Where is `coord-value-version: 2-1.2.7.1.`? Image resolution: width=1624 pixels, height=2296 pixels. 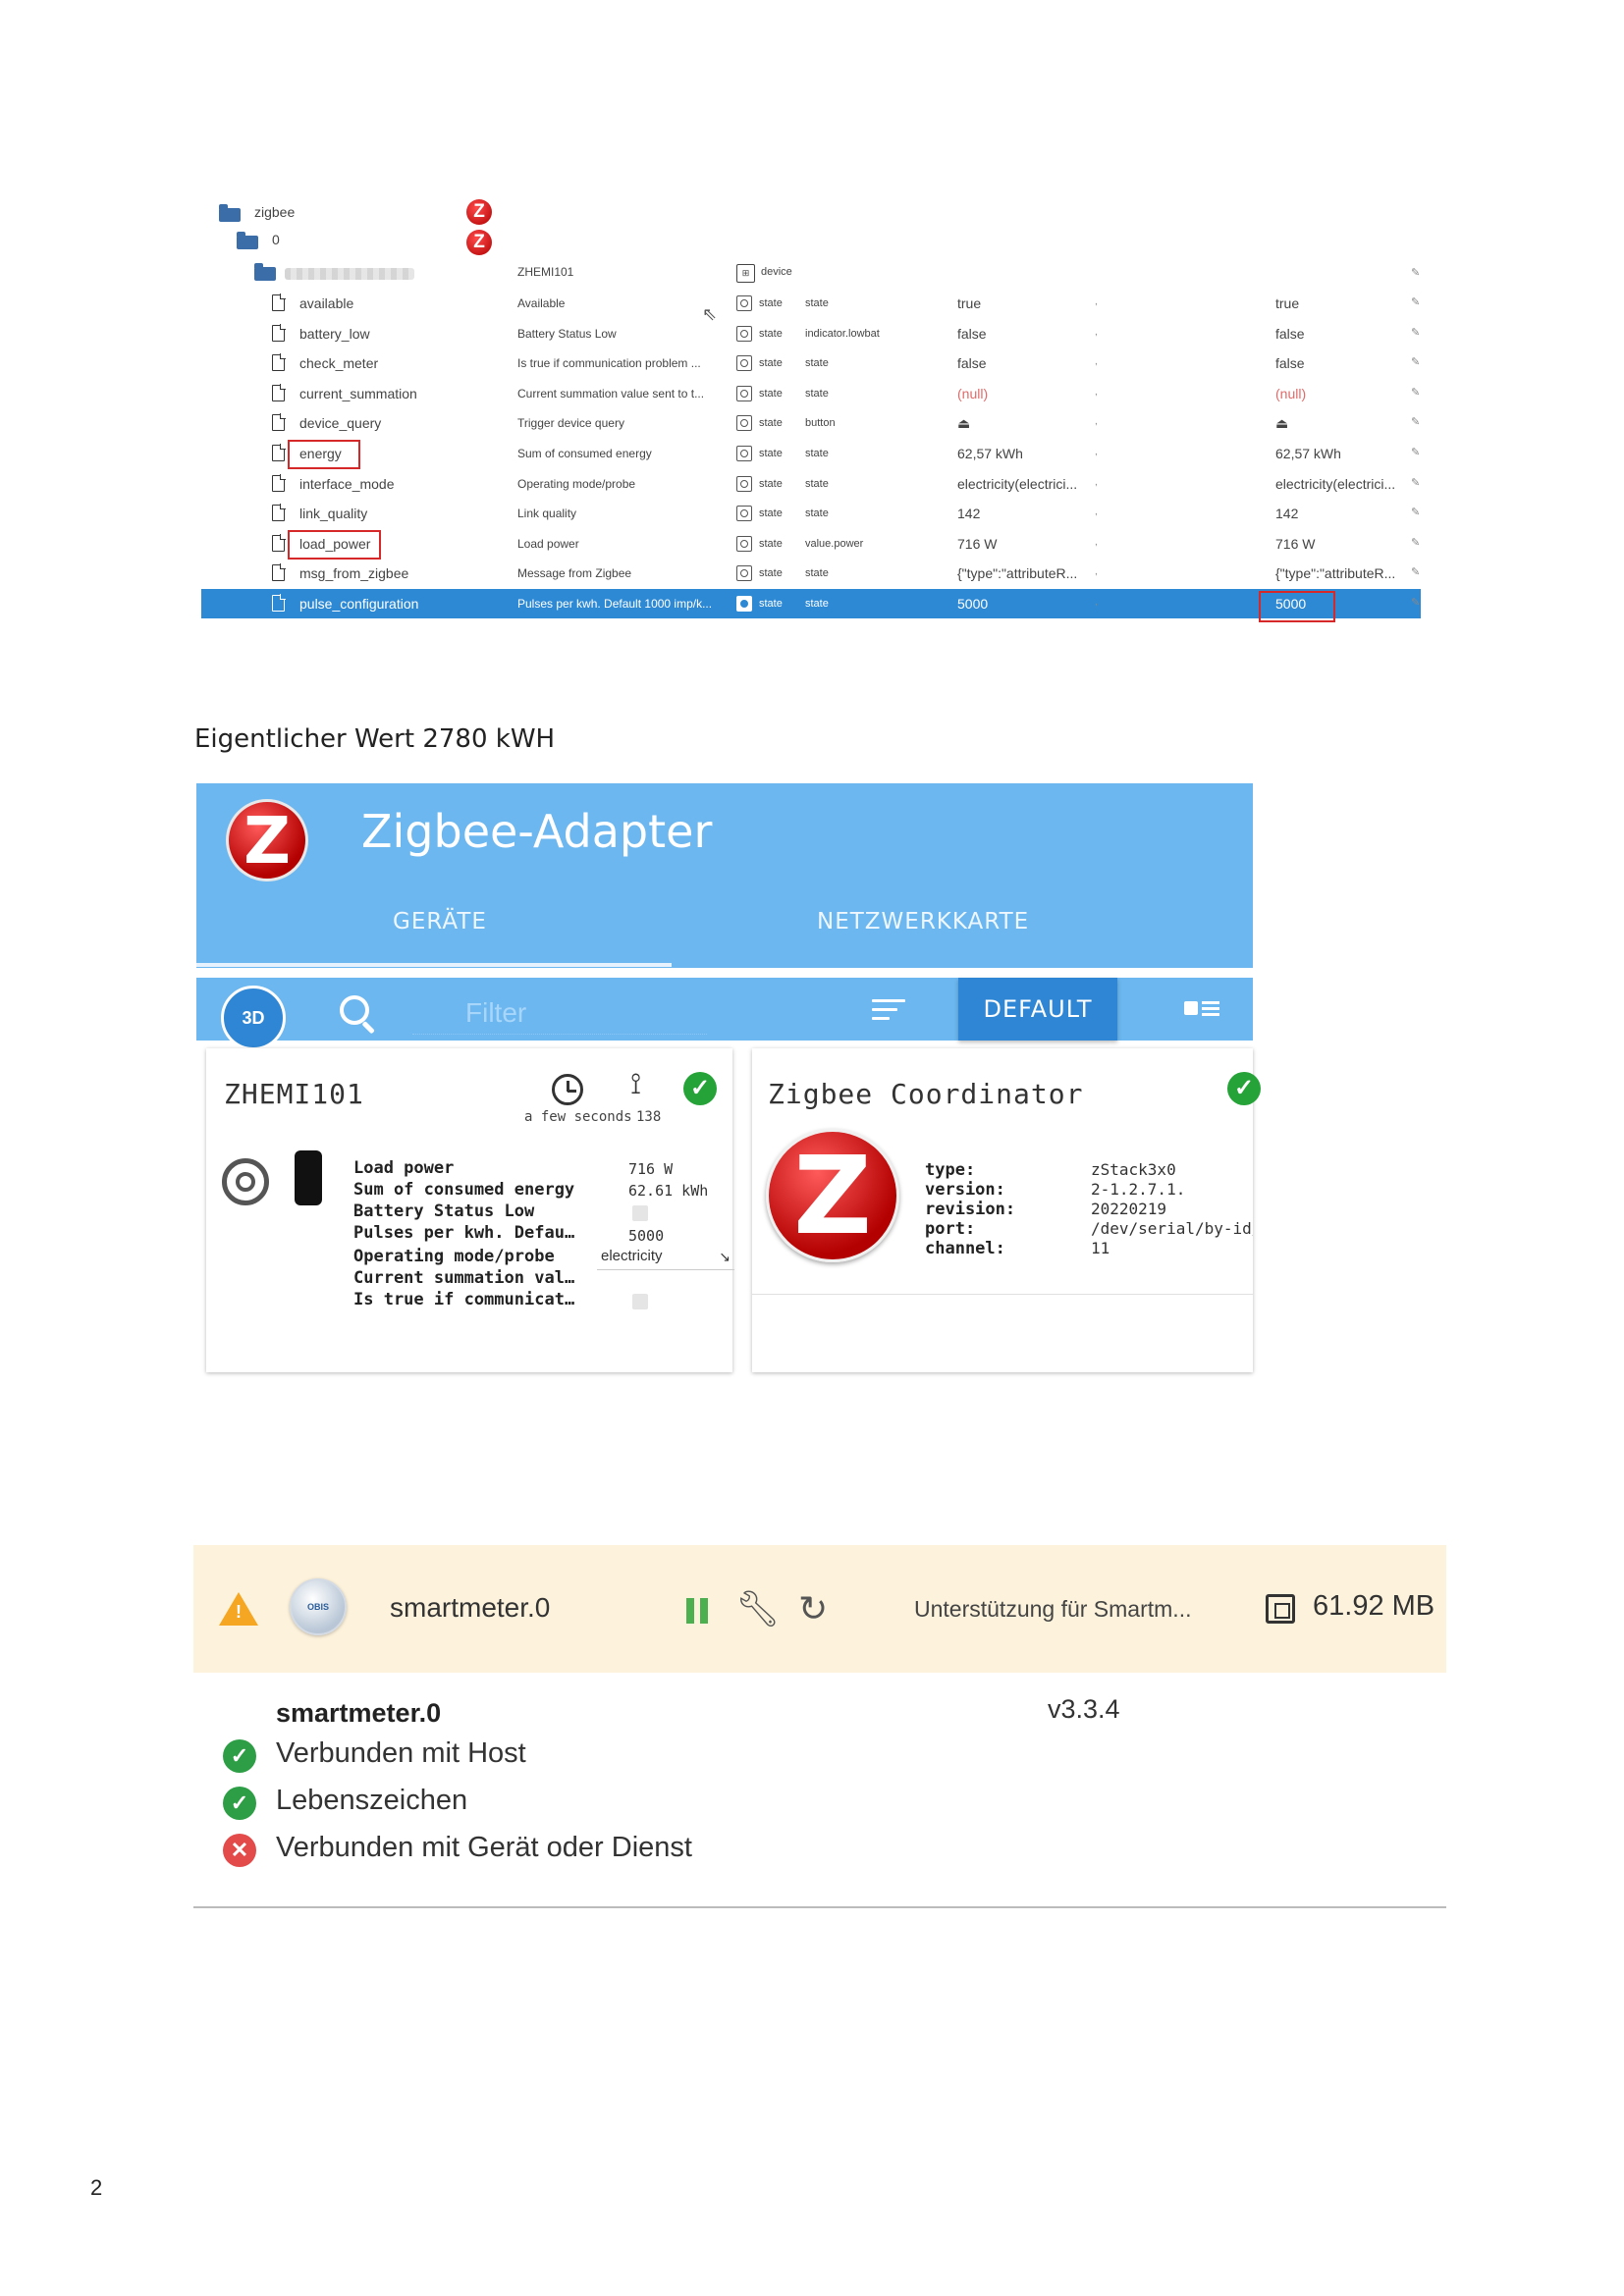
coord-value-version: 2-1.2.7.1. is located at coordinates (1138, 1189).